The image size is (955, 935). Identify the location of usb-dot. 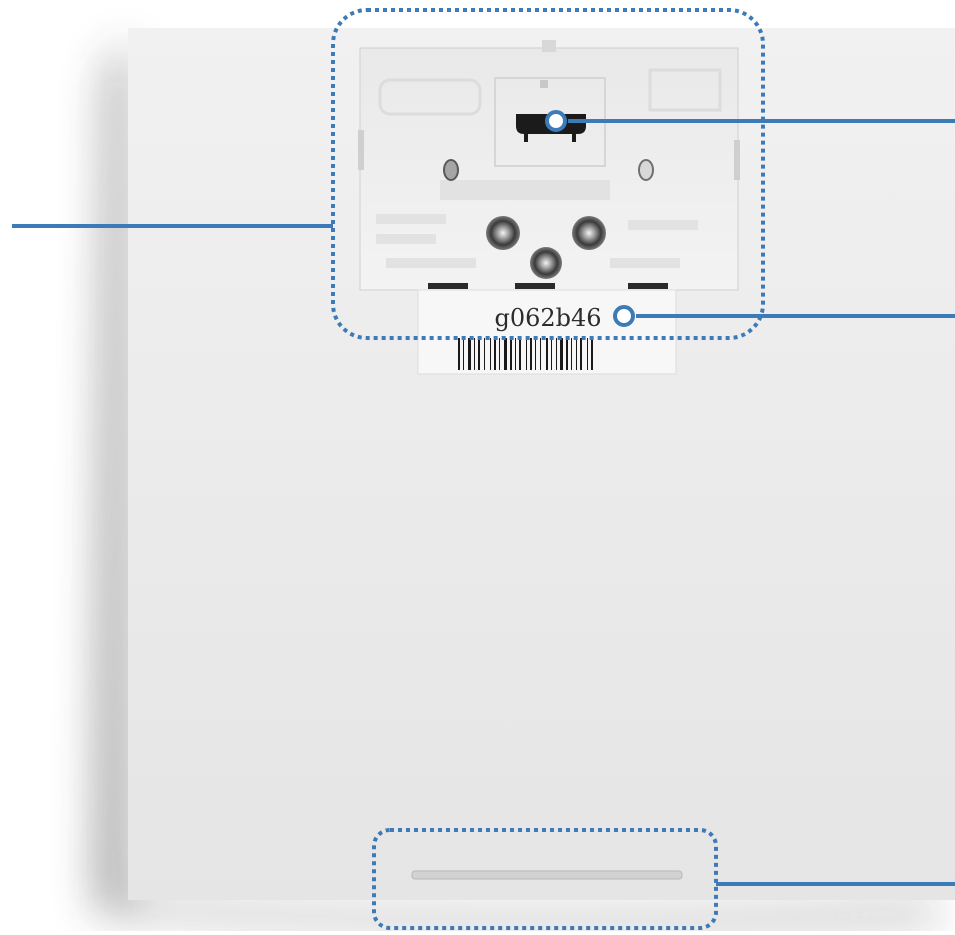
(556, 121).